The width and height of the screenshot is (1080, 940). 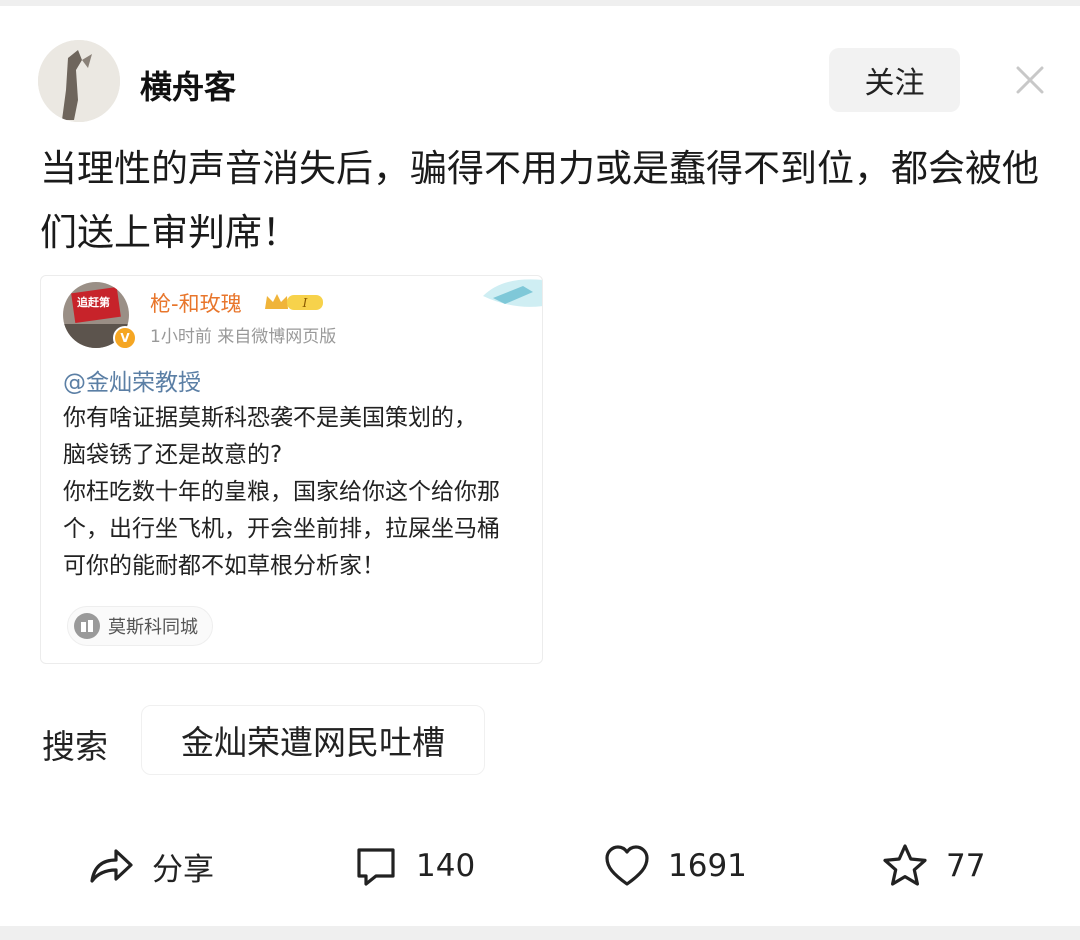 What do you see at coordinates (125, 338) in the screenshot?
I see `verified-icon: V` at bounding box center [125, 338].